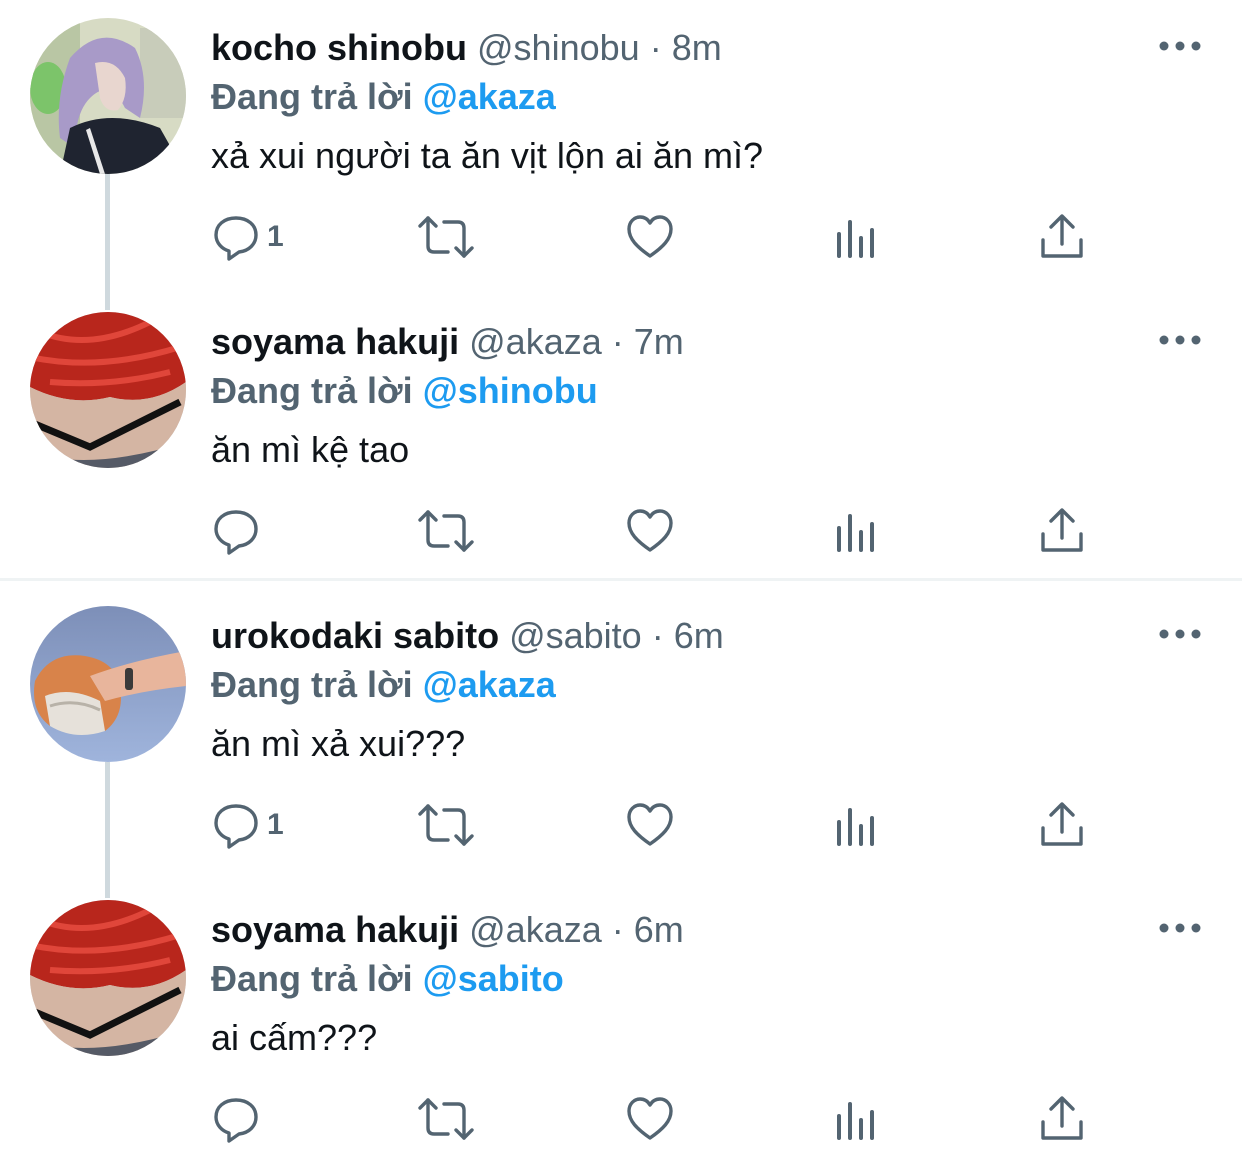 Image resolution: width=1242 pixels, height=1176 pixels. What do you see at coordinates (339, 47) in the screenshot?
I see `author-name: kocho shinobu` at bounding box center [339, 47].